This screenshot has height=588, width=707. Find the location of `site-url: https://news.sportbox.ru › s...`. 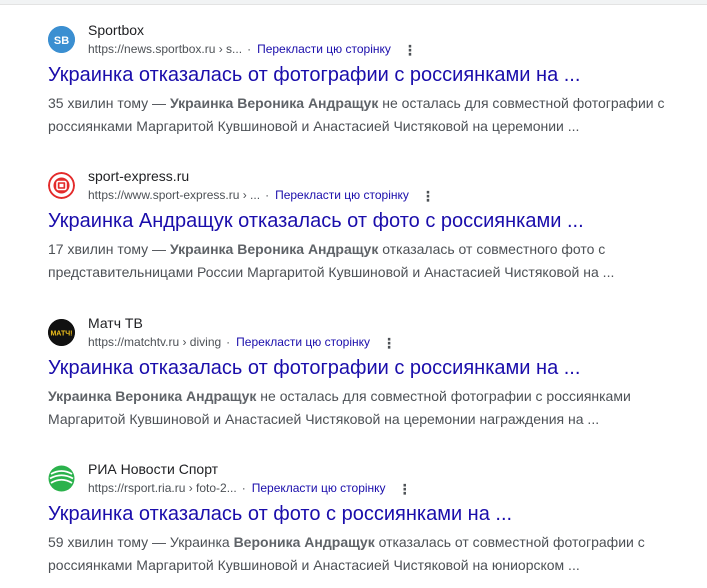

site-url: https://news.sportbox.ru › s... is located at coordinates (165, 49).